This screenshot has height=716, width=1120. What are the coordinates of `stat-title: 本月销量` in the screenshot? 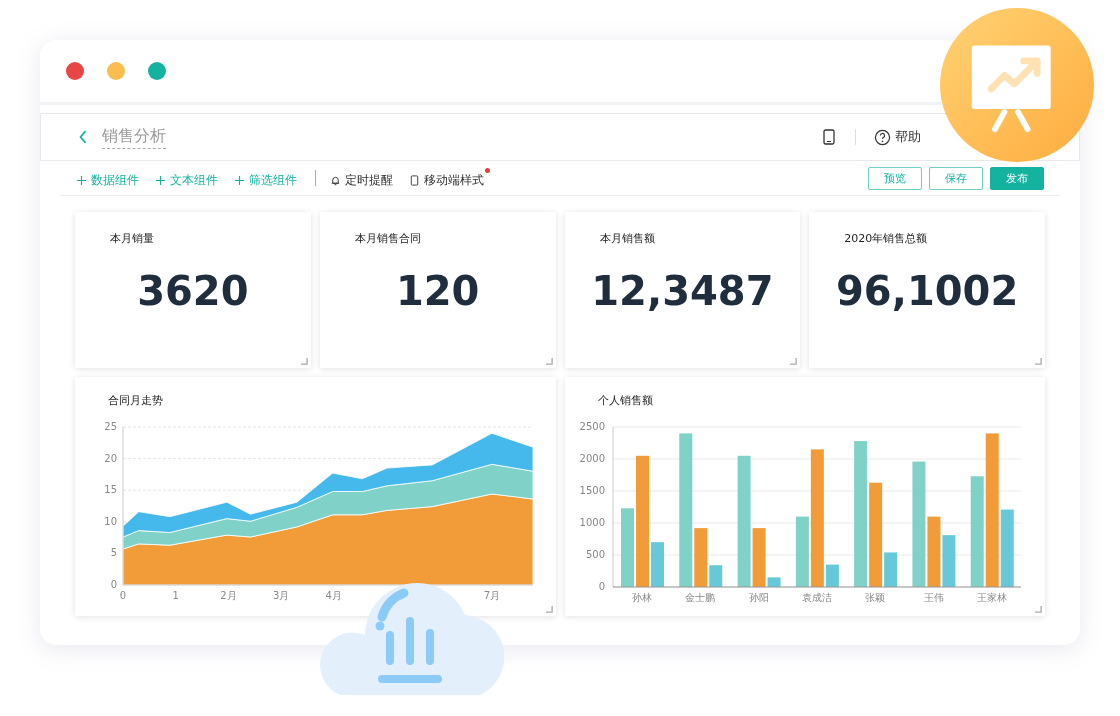 It's located at (132, 238).